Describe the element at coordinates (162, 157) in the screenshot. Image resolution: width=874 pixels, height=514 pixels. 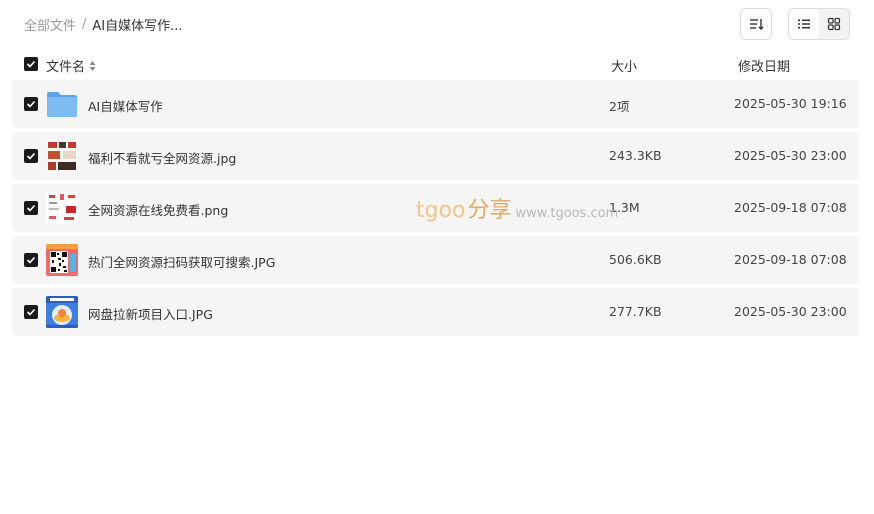
I see `file-name: 福利不看就亏全网资源.jpg` at that location.